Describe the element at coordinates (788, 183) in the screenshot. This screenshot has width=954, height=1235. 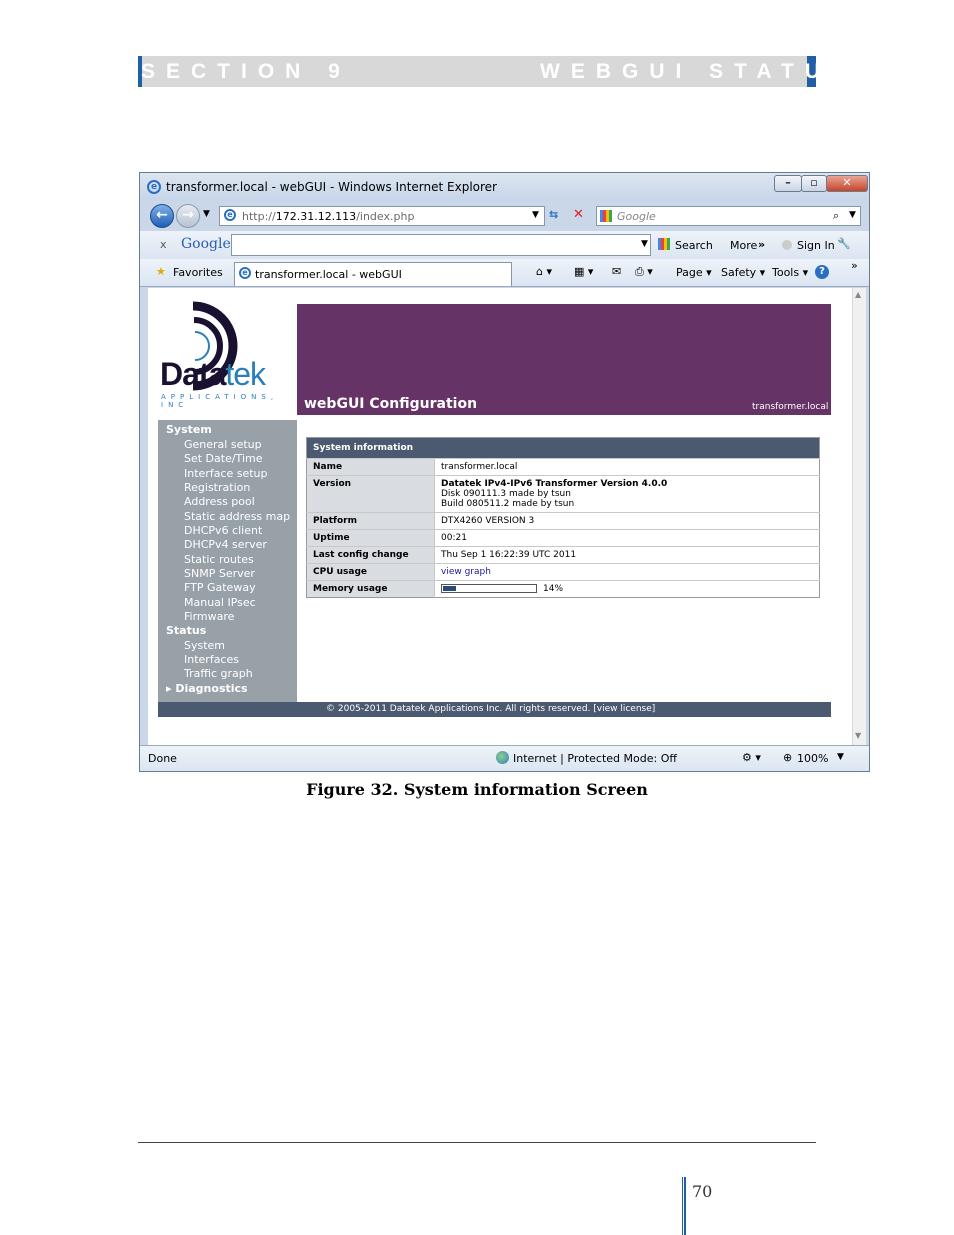
I see `minimize-button: –` at that location.